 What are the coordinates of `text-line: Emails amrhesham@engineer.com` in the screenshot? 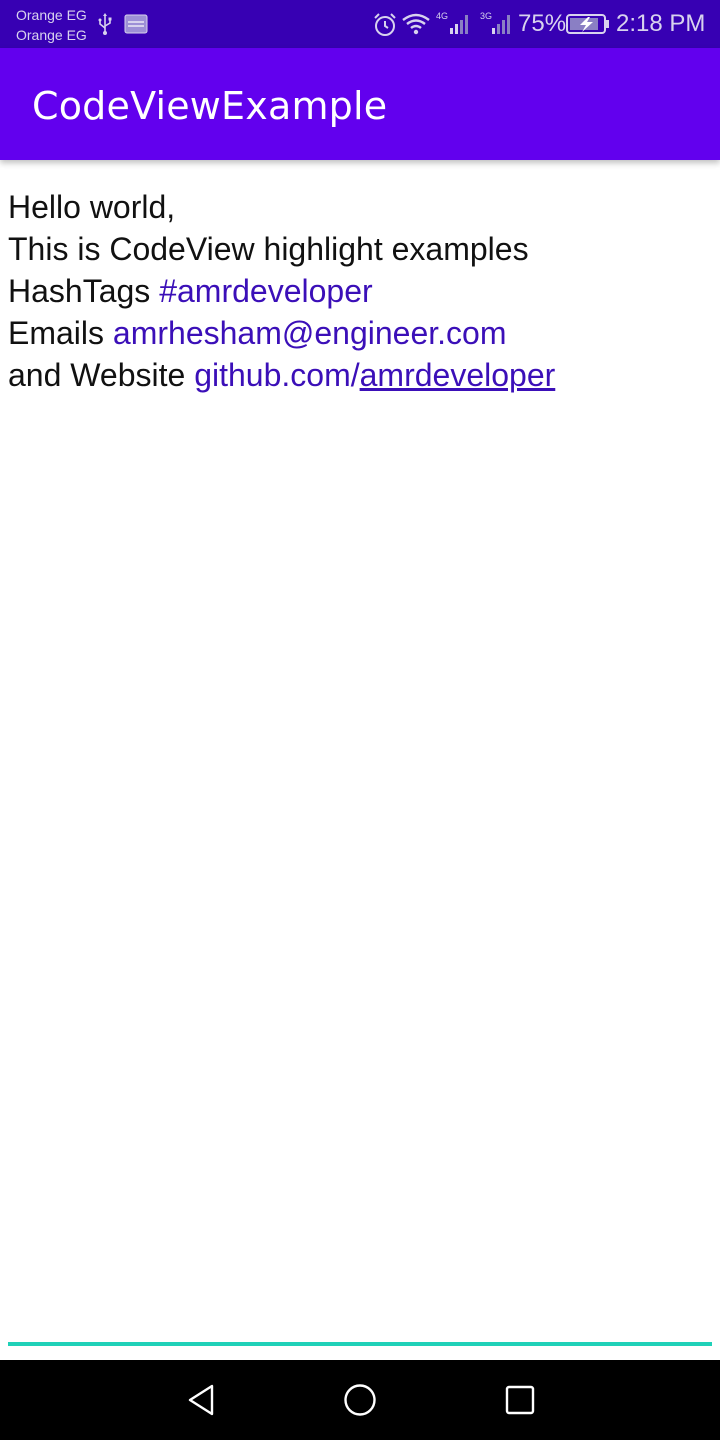 It's located at (360, 333).